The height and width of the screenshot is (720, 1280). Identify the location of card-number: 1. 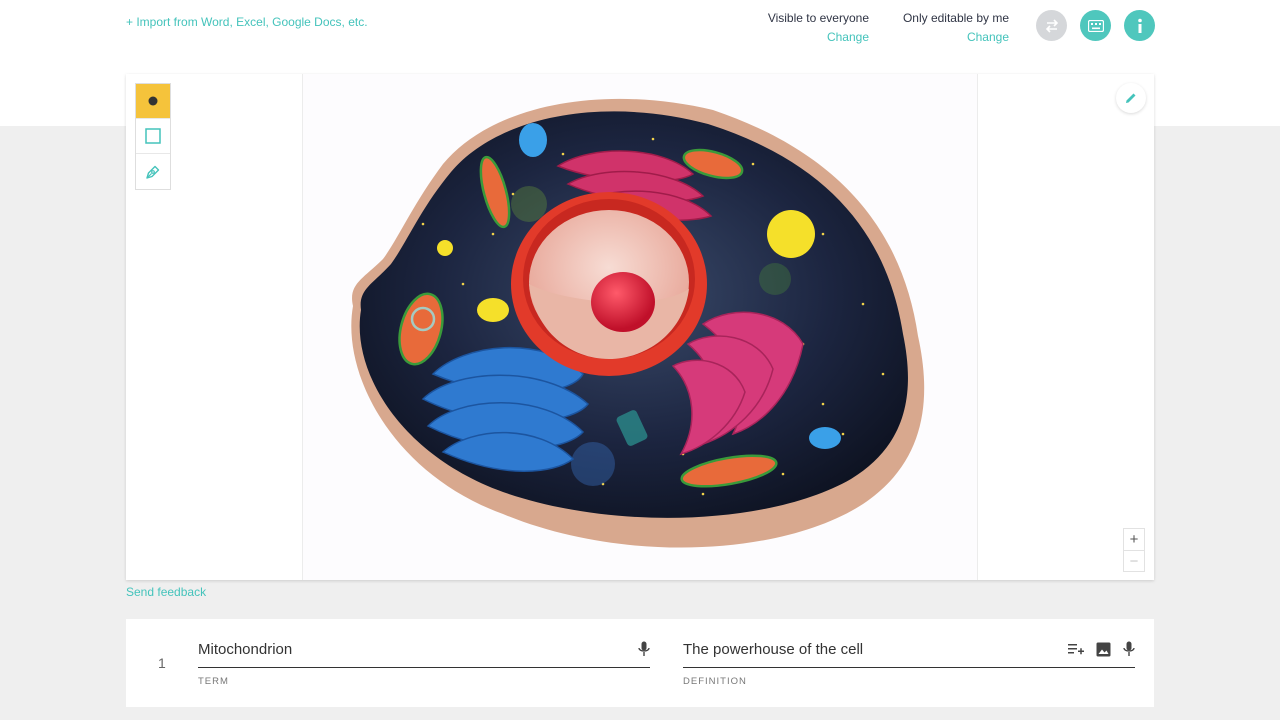
(162, 663).